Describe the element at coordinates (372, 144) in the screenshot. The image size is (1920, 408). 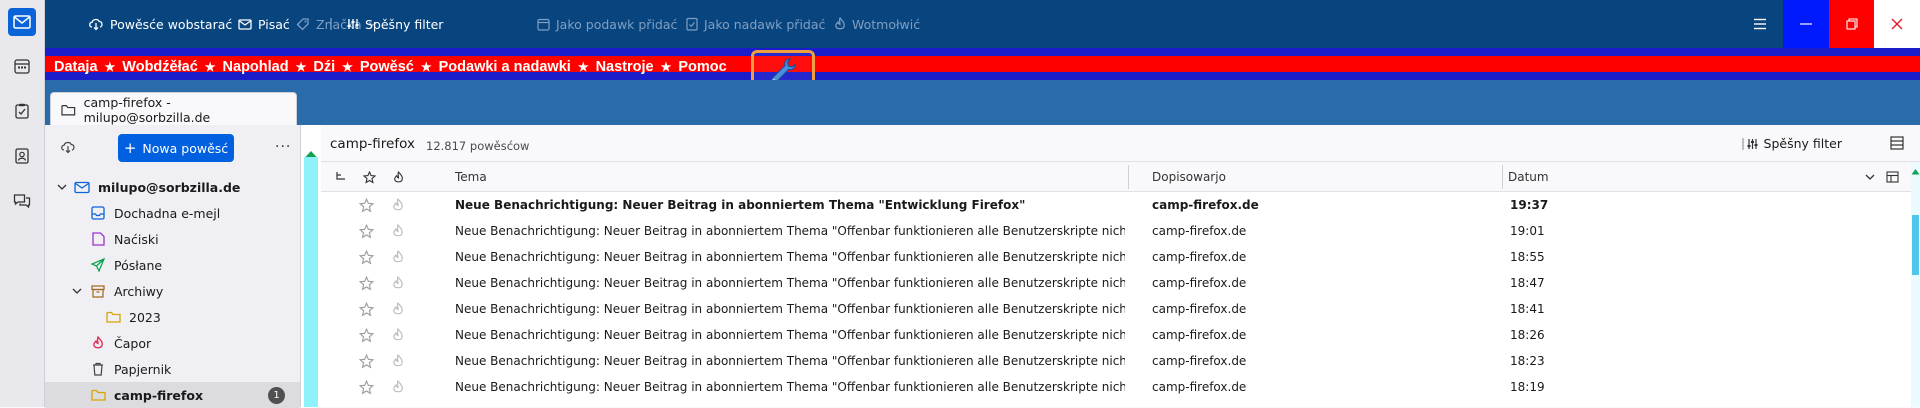
I see `current-folder-name: camp-firefox` at that location.